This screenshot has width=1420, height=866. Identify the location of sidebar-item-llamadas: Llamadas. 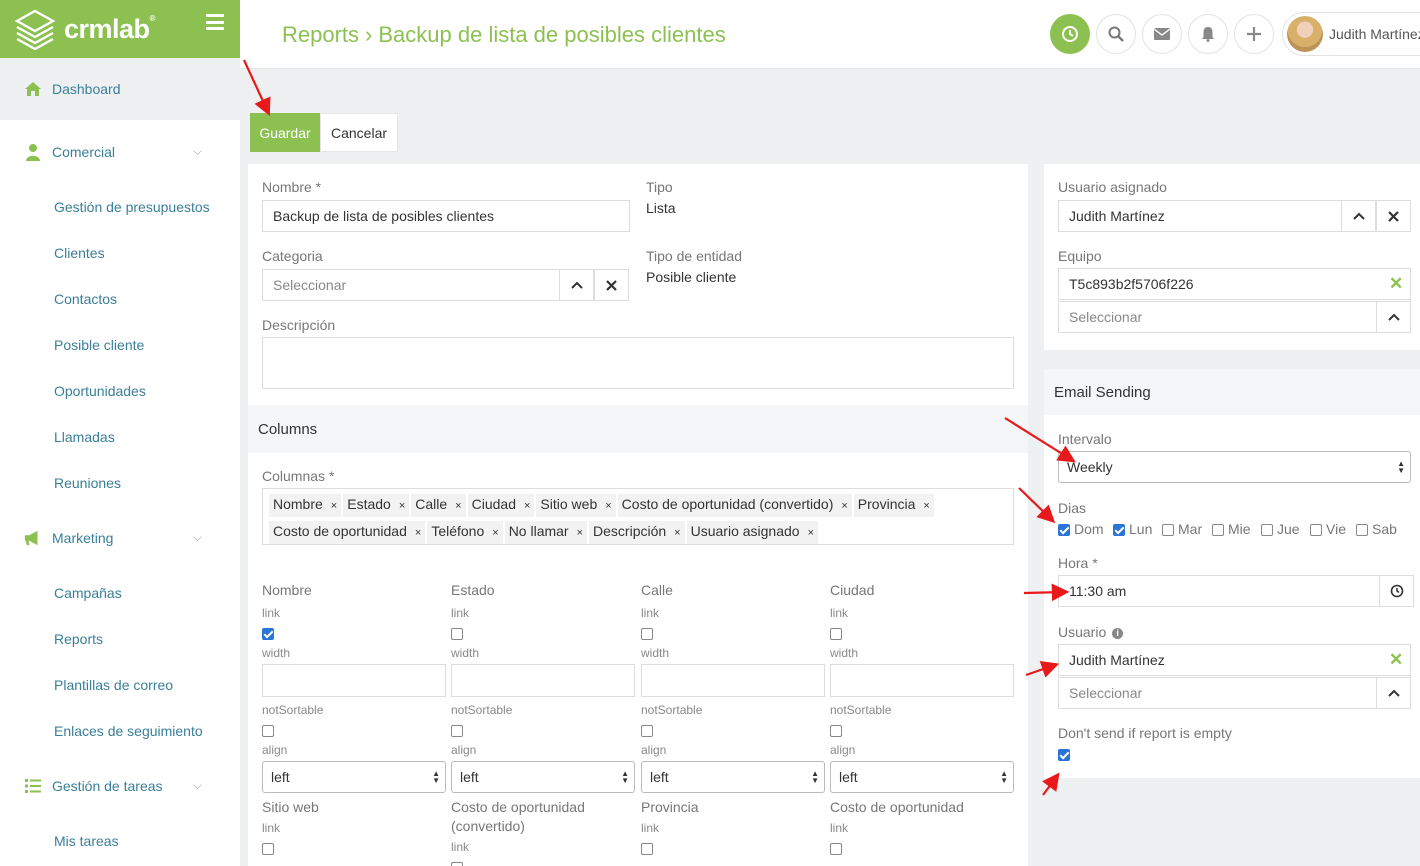
(120, 437).